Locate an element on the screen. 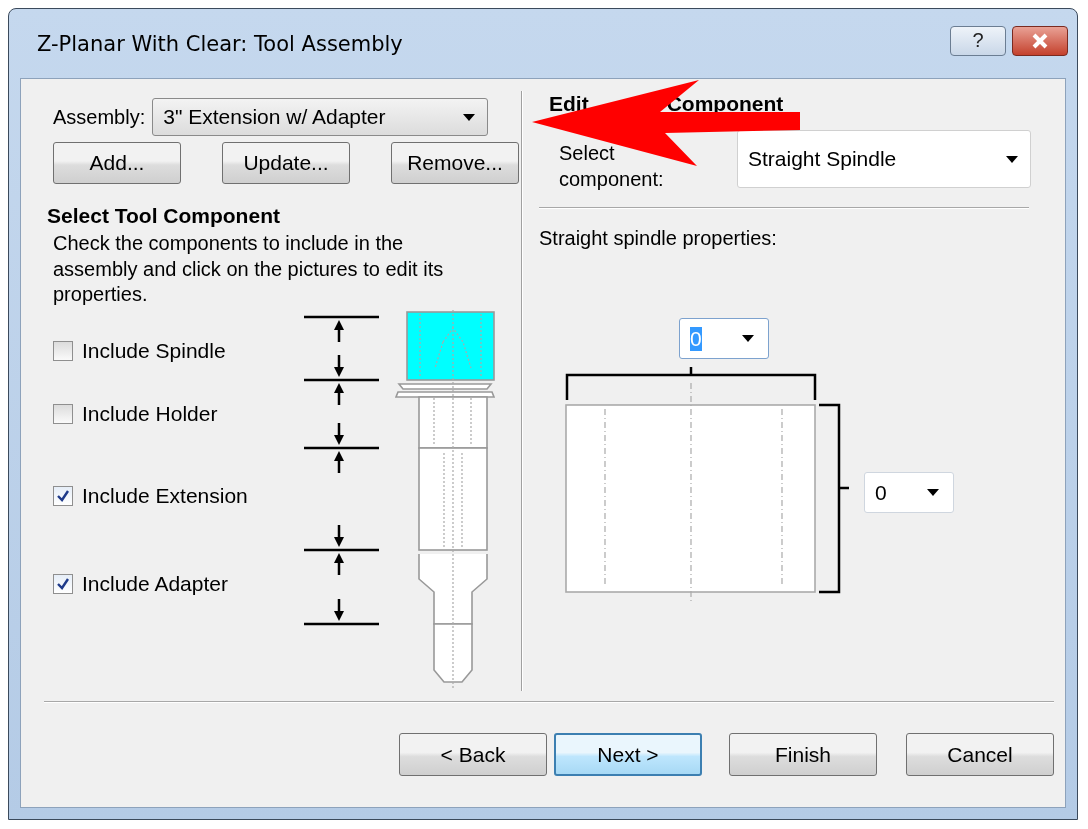 Image resolution: width=1088 pixels, height=829 pixels. checkbox-label: Include Spindle is located at coordinates (154, 350).